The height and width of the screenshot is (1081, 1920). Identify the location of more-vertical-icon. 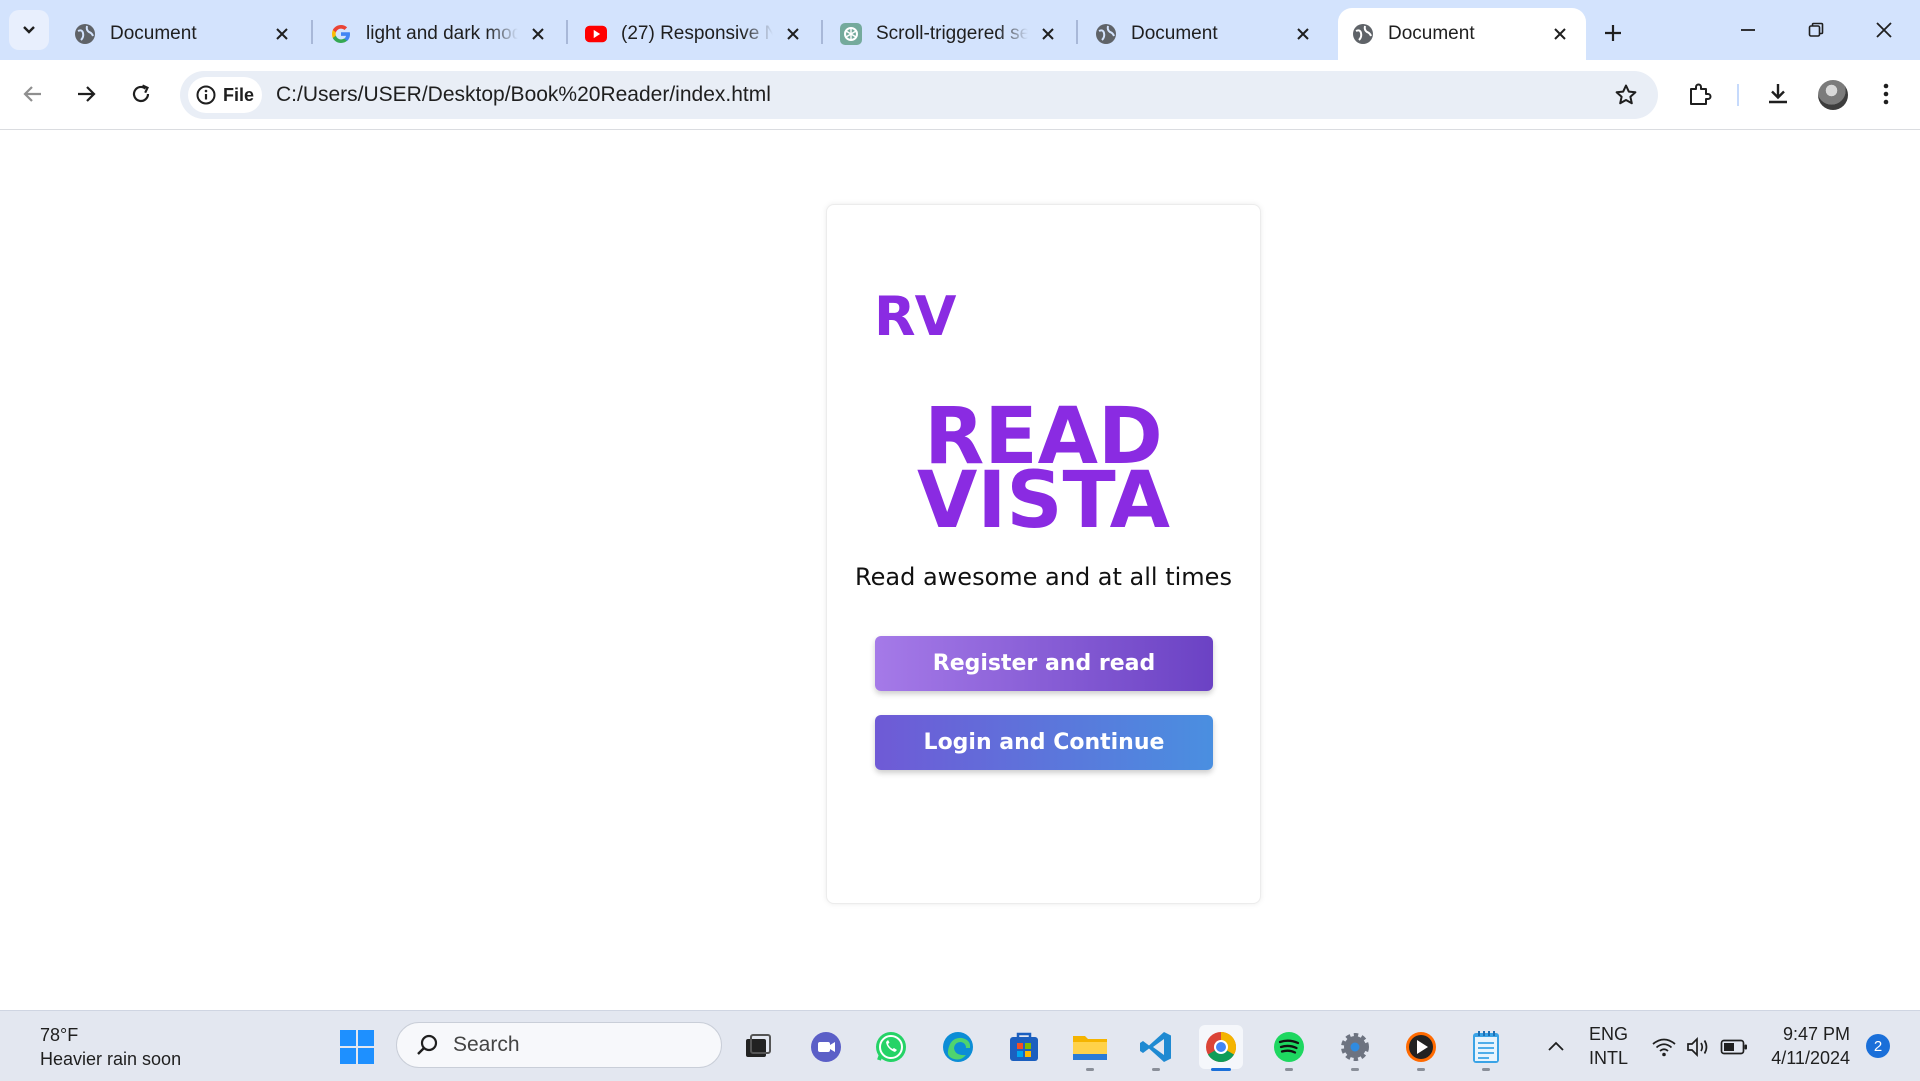
(1886, 94).